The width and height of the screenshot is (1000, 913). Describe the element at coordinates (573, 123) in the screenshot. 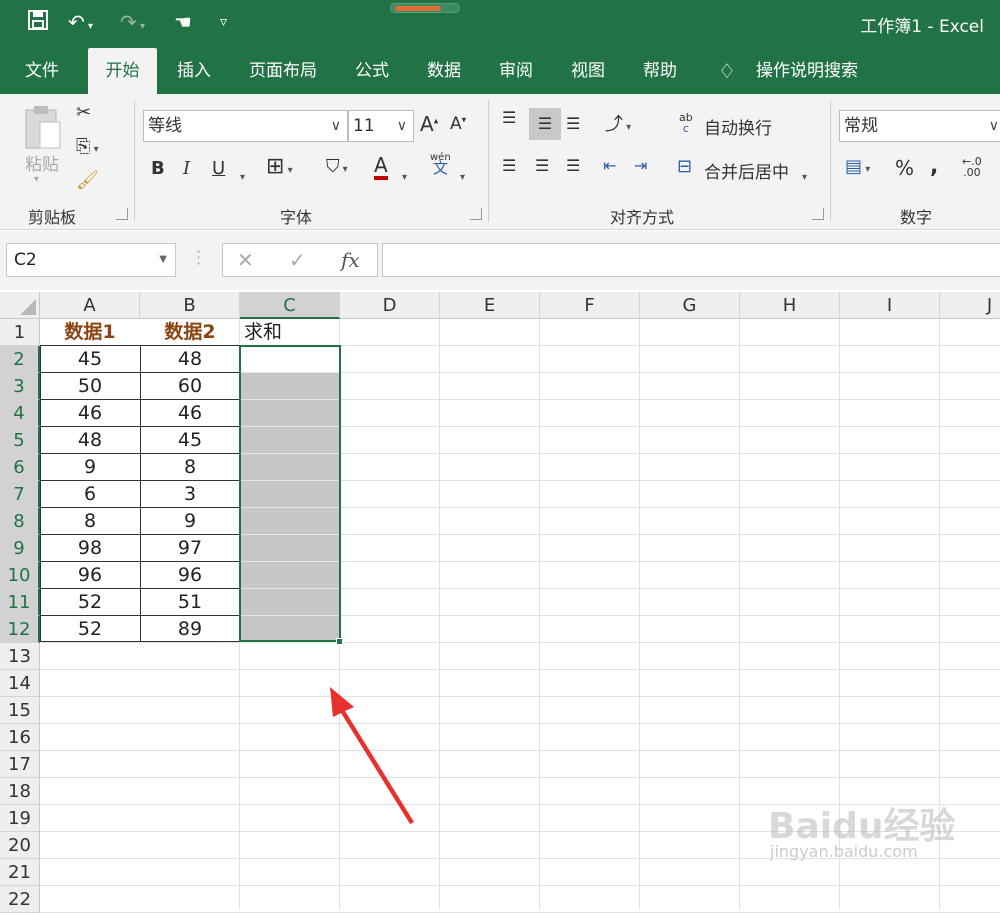

I see `align-bottom-icon: ☰` at that location.